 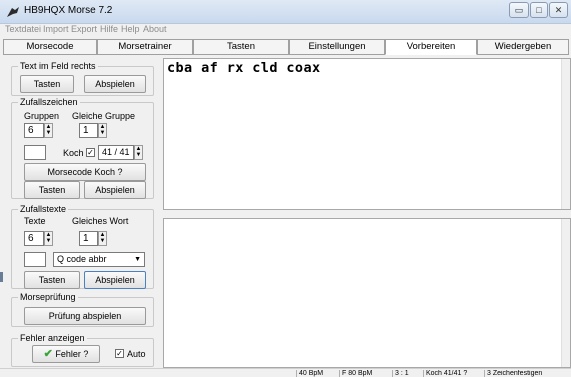 I want to click on texte-input: 6, so click(x=34, y=238).